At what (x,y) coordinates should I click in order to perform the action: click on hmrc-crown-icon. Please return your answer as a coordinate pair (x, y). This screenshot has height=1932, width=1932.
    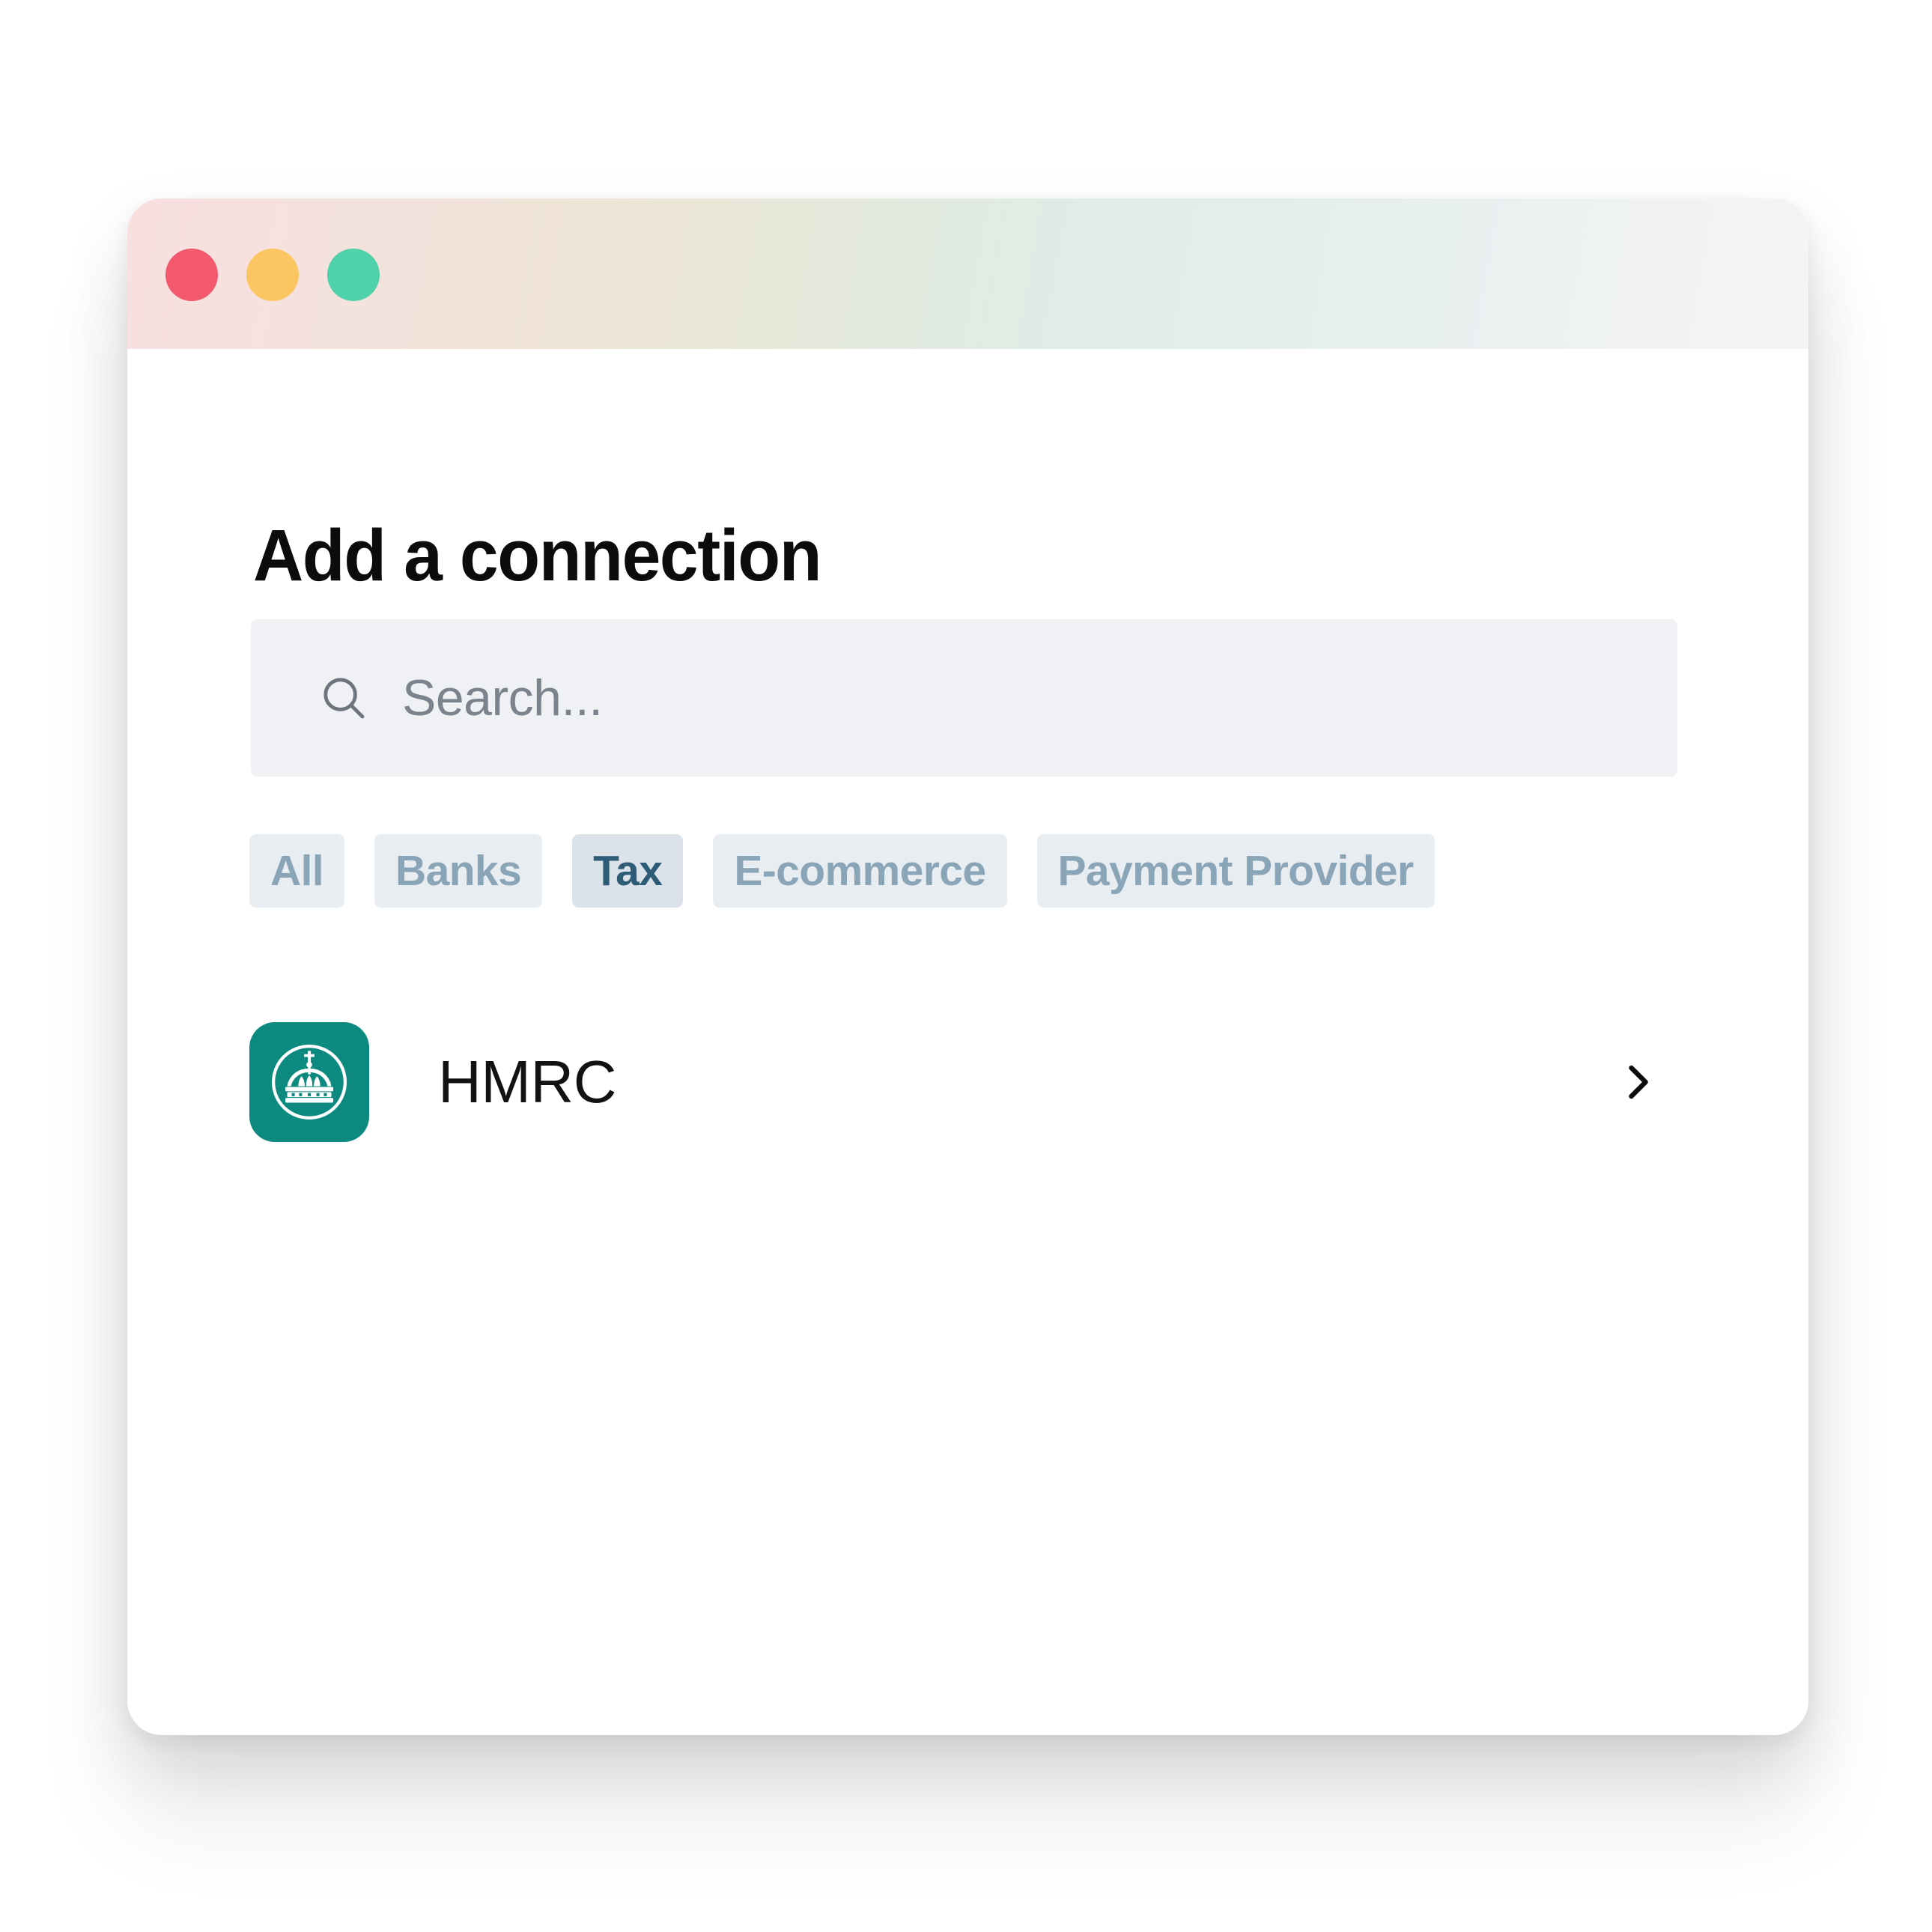
    Looking at the image, I should click on (309, 1082).